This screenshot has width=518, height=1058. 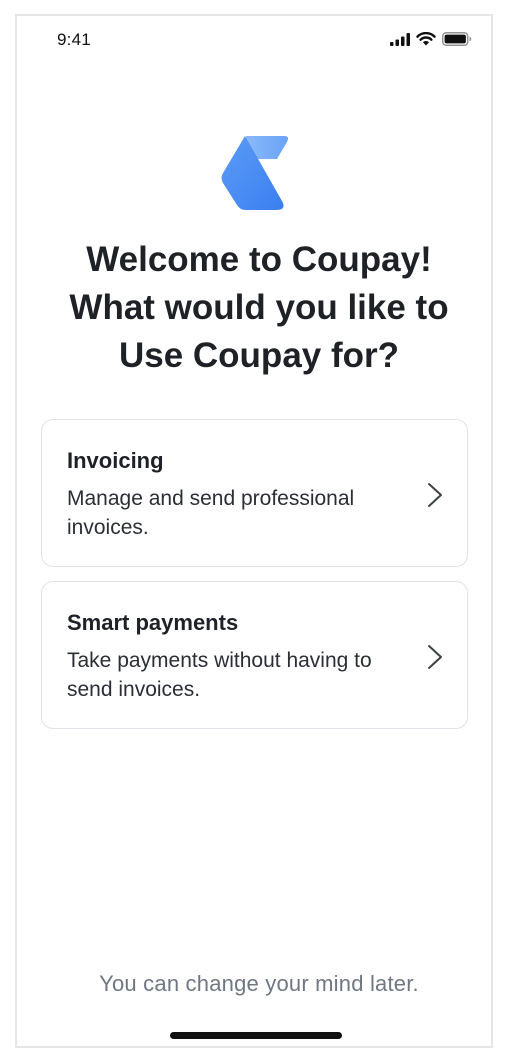 I want to click on title-line-2: What would you like to, so click(x=259, y=307).